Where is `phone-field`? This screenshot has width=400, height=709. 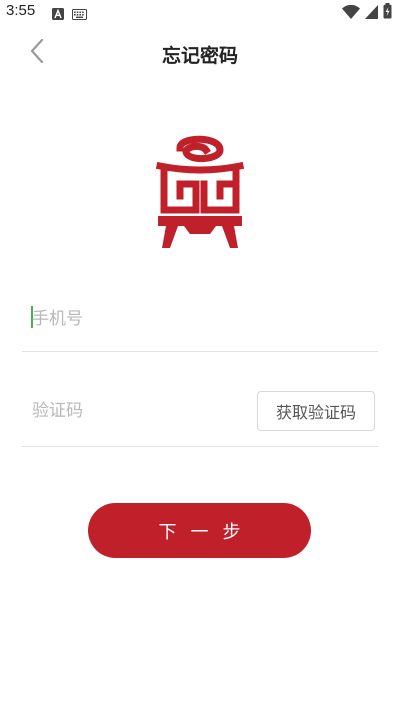 phone-field is located at coordinates (200, 321).